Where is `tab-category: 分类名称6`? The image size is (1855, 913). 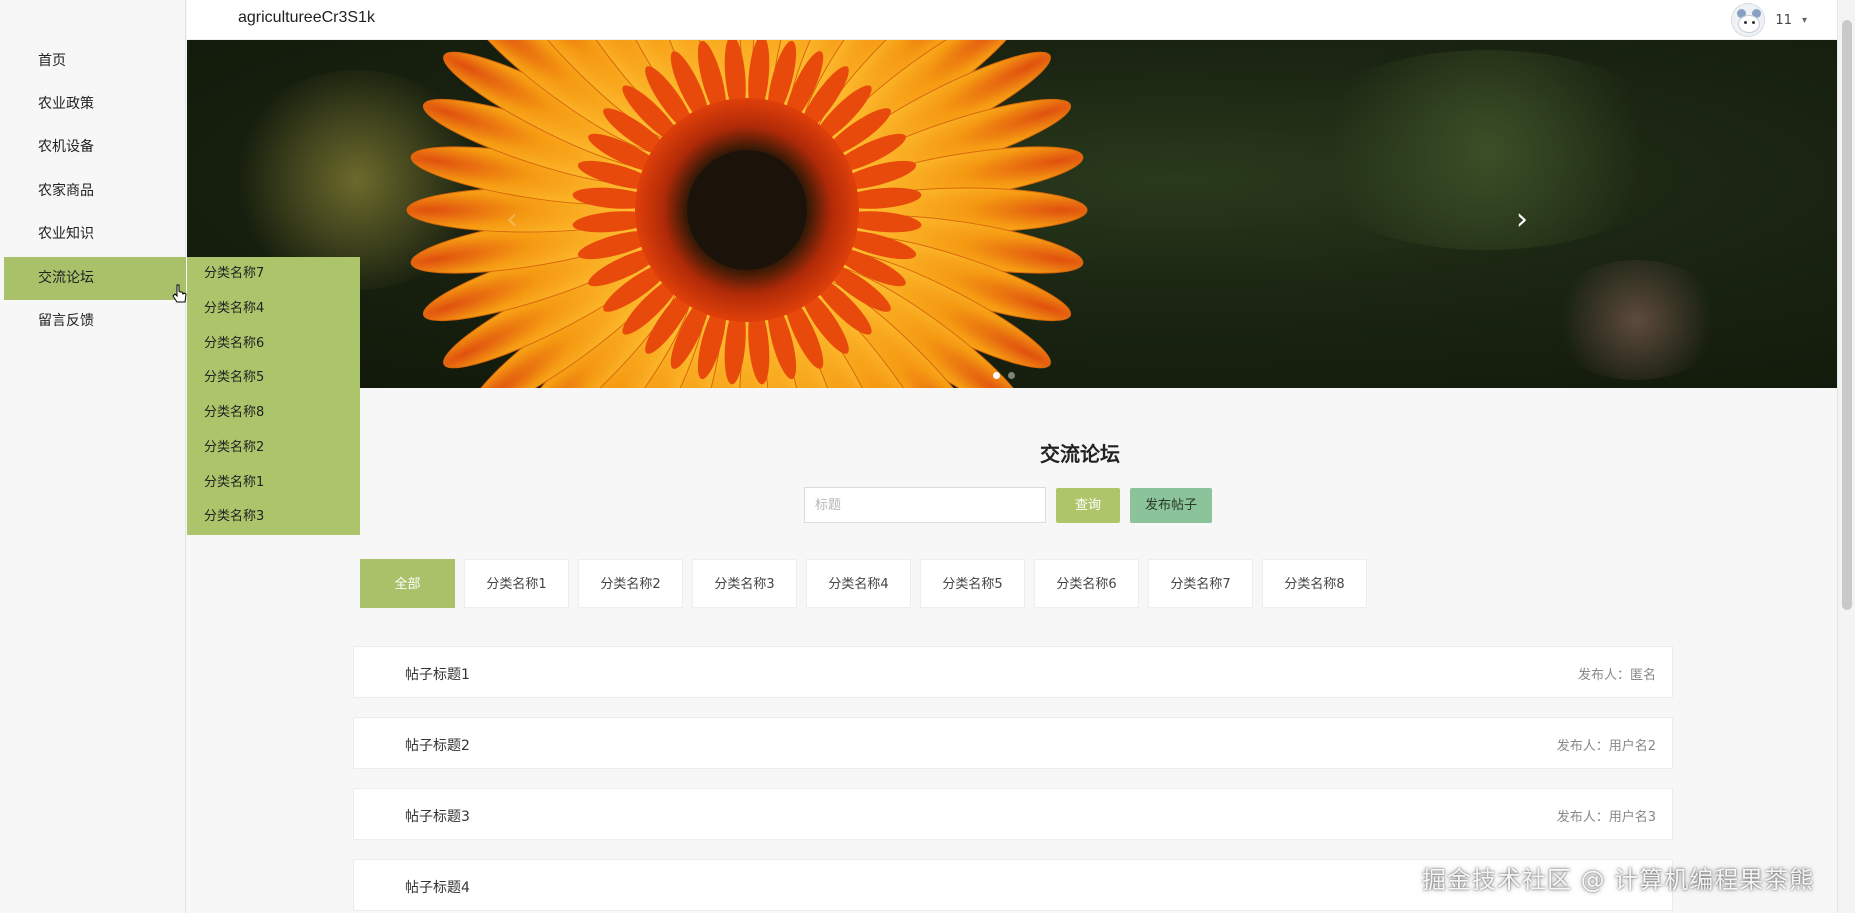
tab-category: 分类名称6 is located at coordinates (1086, 583).